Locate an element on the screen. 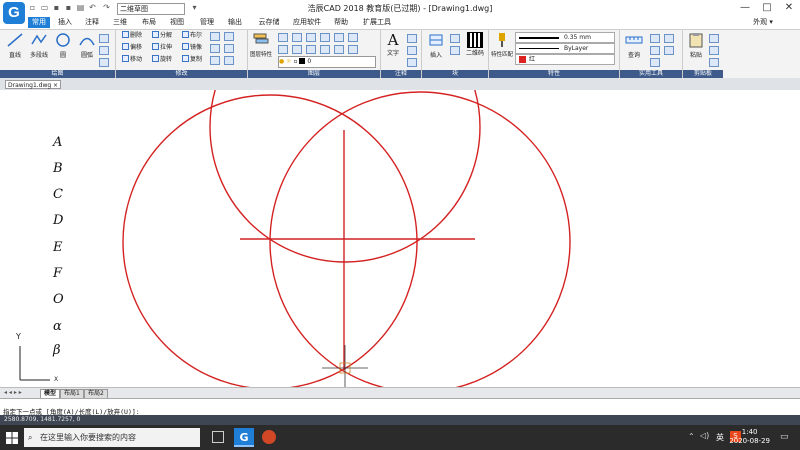  array-icon is located at coordinates (229, 60).